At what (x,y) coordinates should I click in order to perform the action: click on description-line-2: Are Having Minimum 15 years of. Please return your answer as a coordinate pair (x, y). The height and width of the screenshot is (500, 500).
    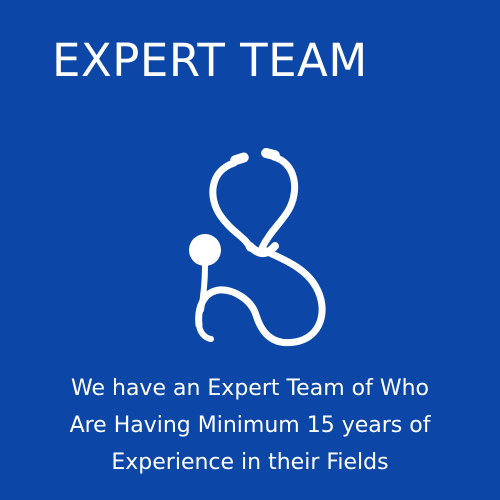
    Looking at the image, I should click on (250, 425).